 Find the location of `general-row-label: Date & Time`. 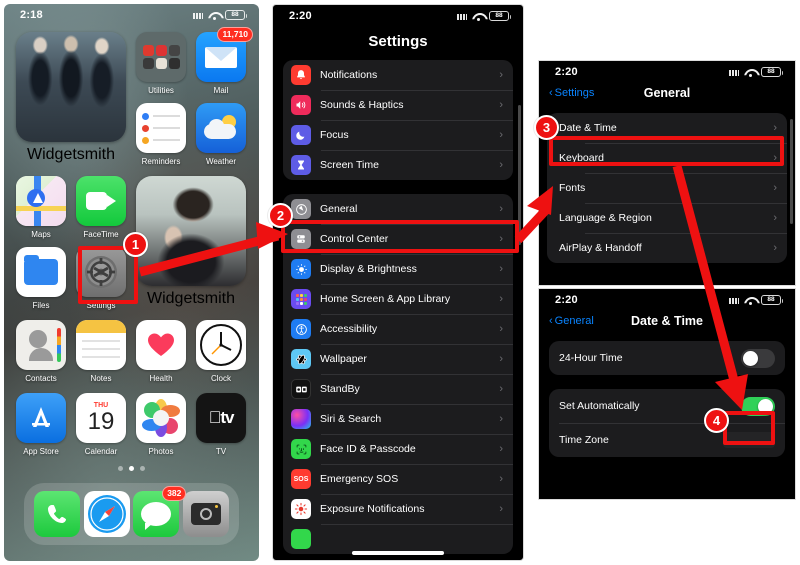

general-row-label: Date & Time is located at coordinates (588, 128).